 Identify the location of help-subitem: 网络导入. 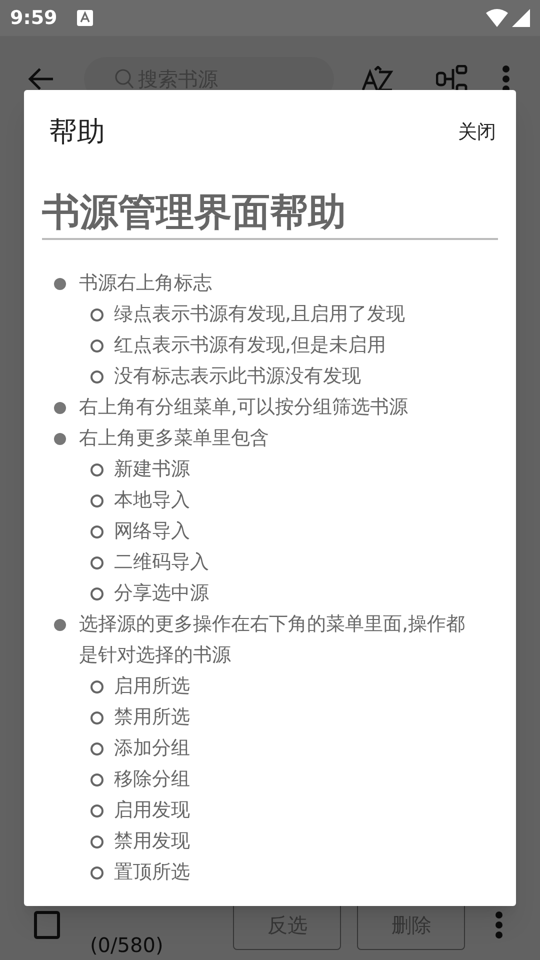
(152, 531).